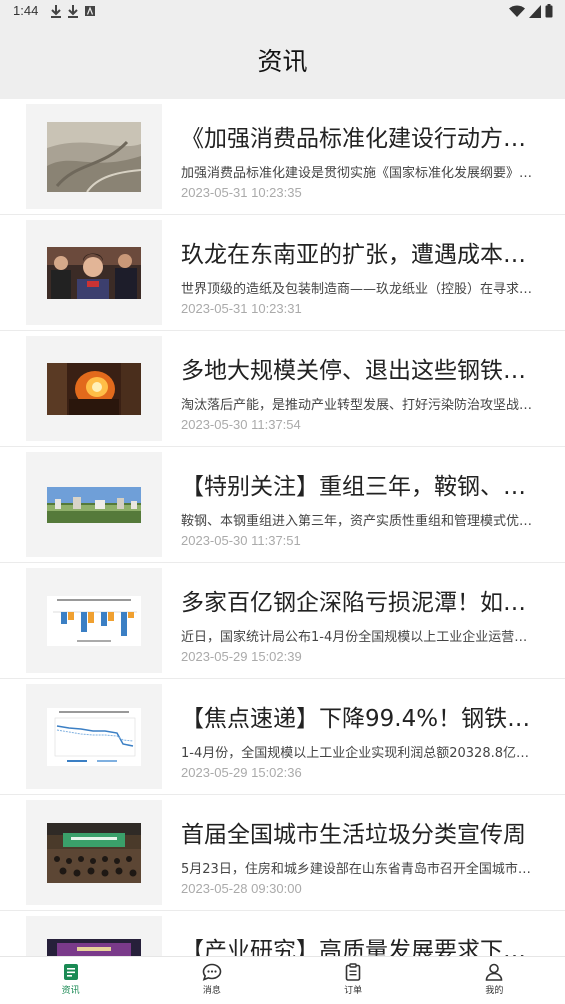 The image size is (565, 1004). Describe the element at coordinates (358, 405) in the screenshot. I see `news-summary: 淘汰落后产能，是推动产业转型发展、打好污染防治攻坚战的重要举措` at that location.